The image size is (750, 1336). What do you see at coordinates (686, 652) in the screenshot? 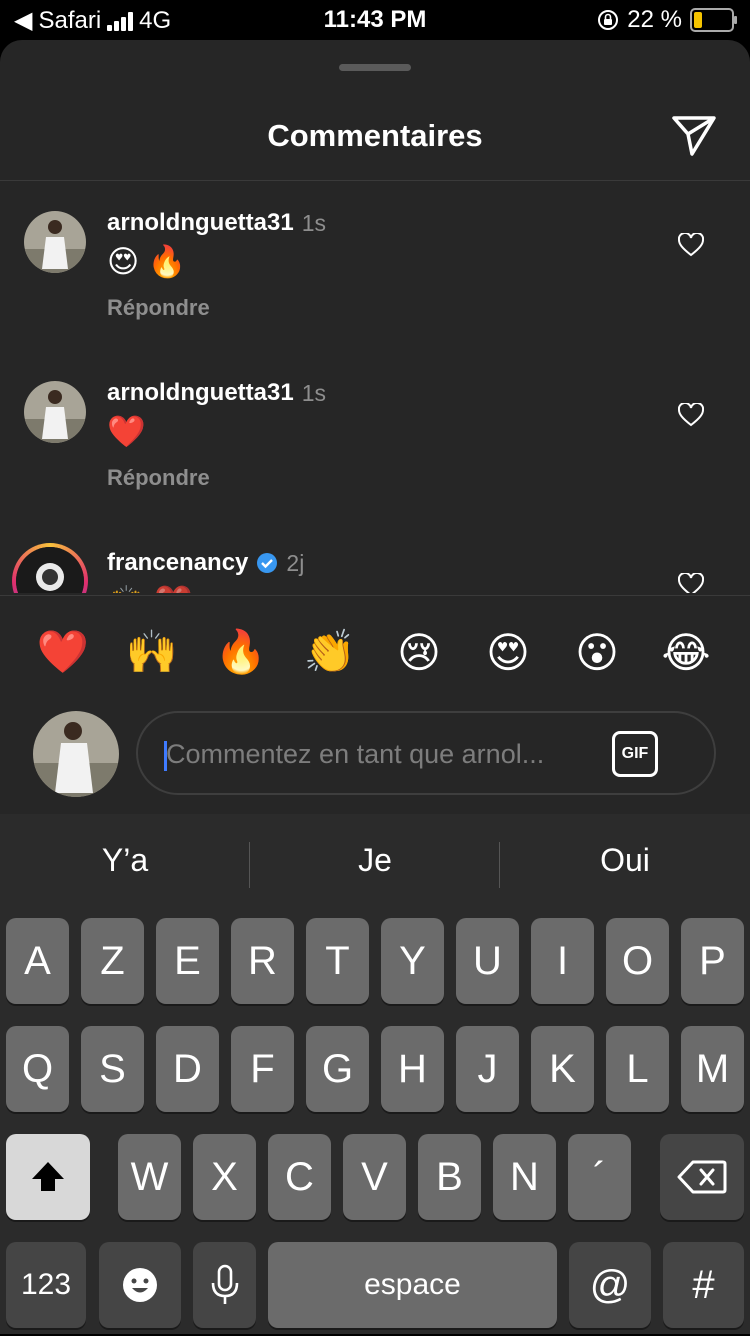
I see `reaction-laughing: 😂` at bounding box center [686, 652].